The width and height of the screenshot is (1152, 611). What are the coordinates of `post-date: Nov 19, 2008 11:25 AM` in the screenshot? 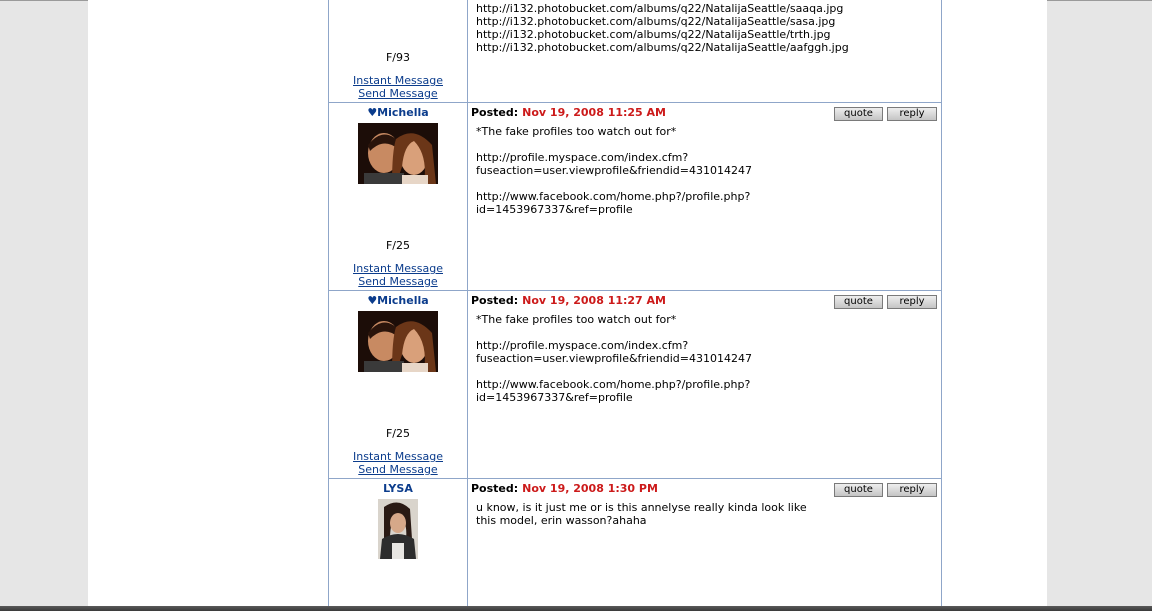 It's located at (594, 112).